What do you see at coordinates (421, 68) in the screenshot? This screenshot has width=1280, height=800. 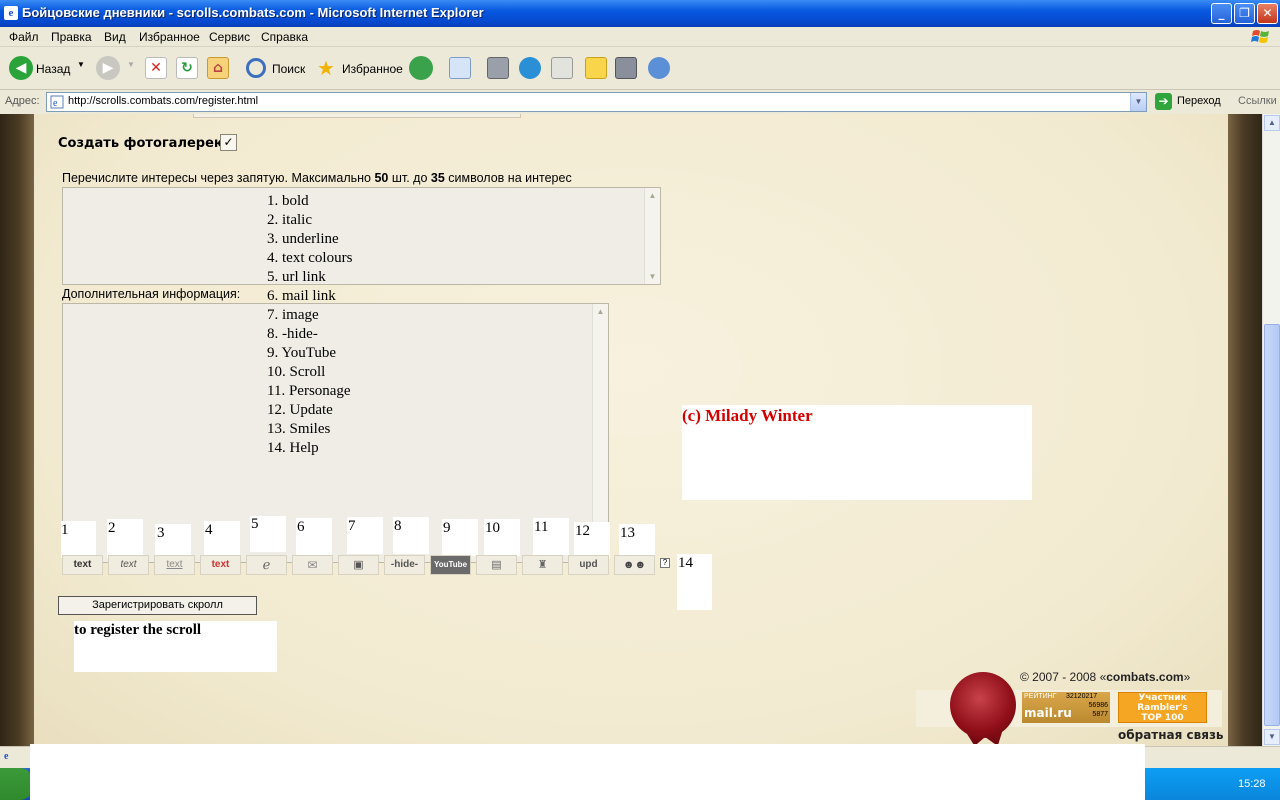 I see `history-icon` at bounding box center [421, 68].